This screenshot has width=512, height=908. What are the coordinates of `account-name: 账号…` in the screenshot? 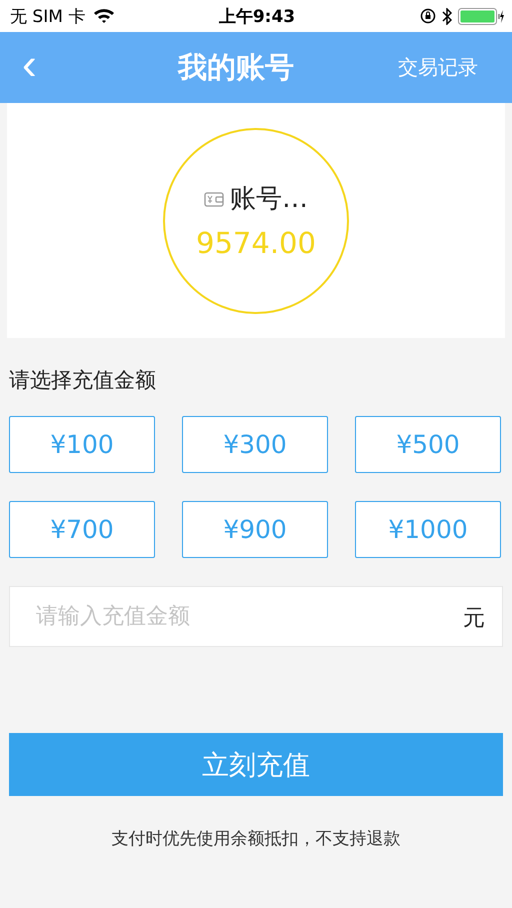 It's located at (269, 199).